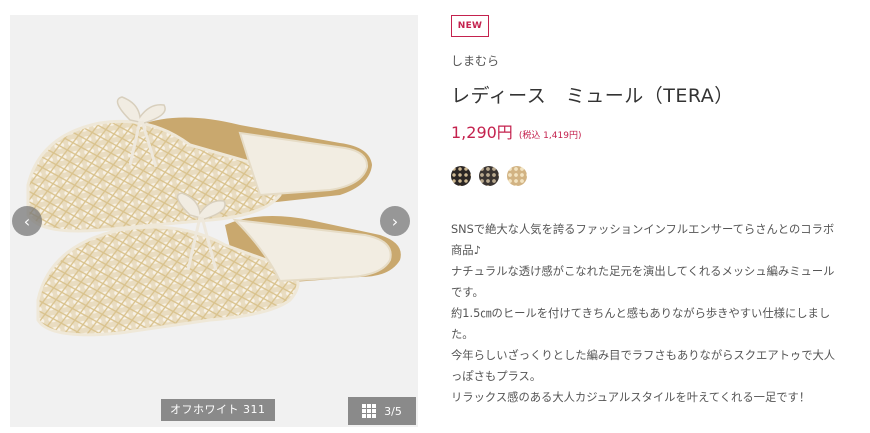 Image resolution: width=870 pixels, height=433 pixels. What do you see at coordinates (218, 410) in the screenshot?
I see `color-caption: オフホワイト 311` at bounding box center [218, 410].